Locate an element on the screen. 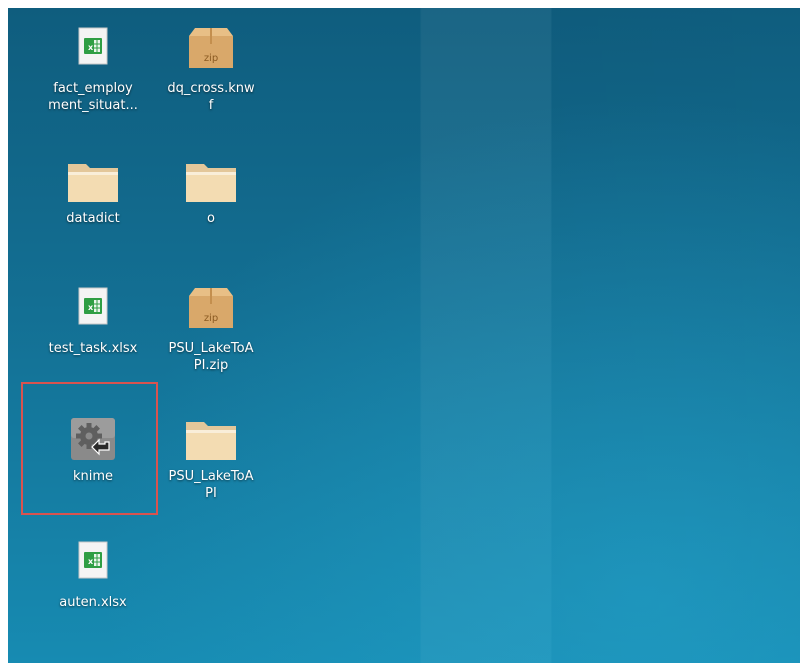 Image resolution: width=800 pixels, height=669 pixels. desktop-icon-auten: x auten.xlsx is located at coordinates (93, 575).